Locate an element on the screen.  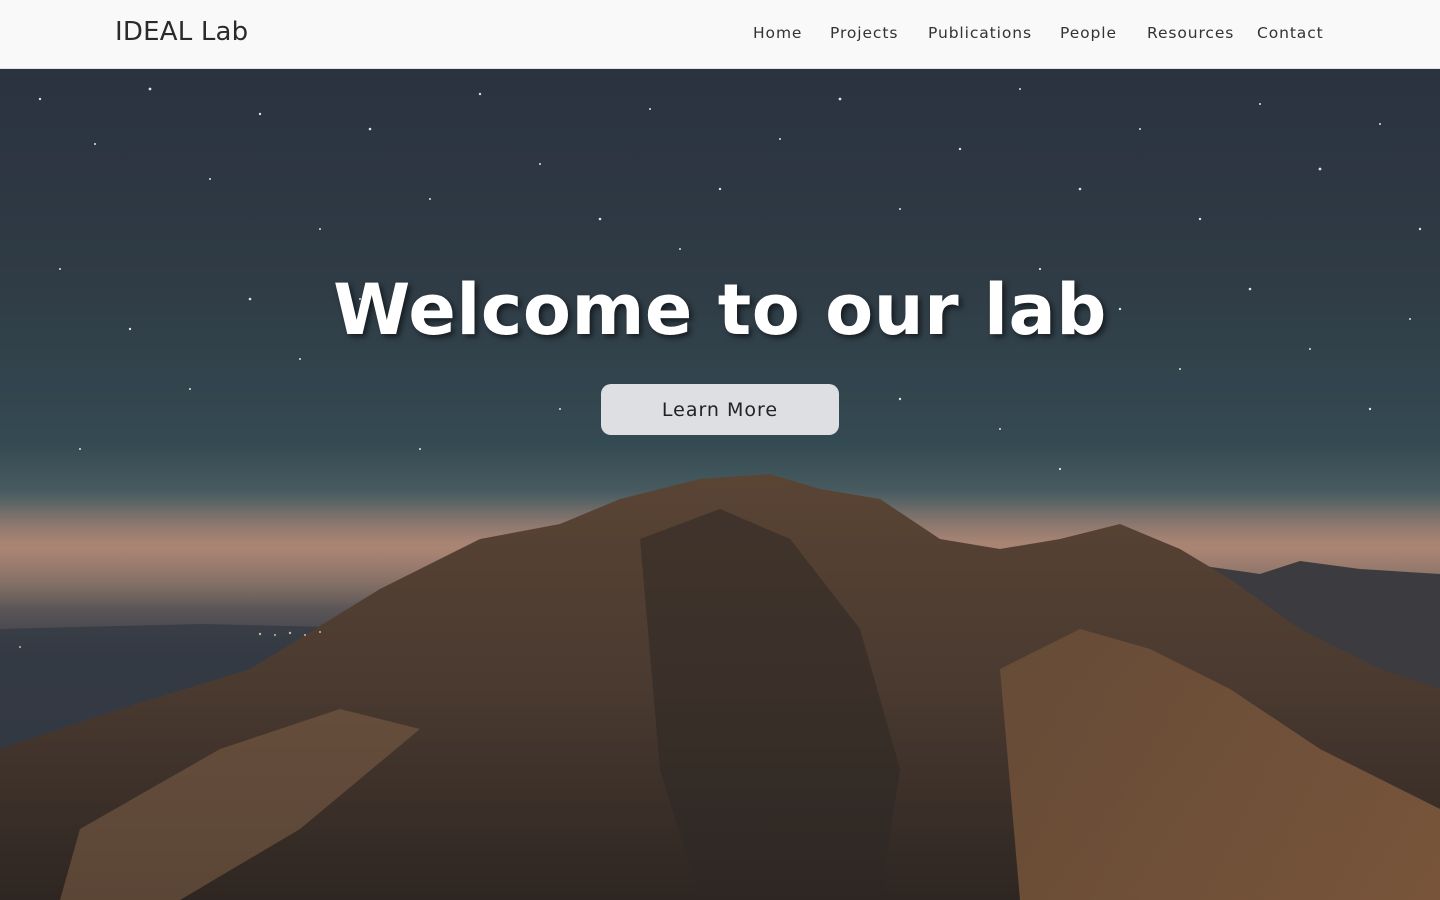
brand-logo-link: IDEAL Lab is located at coordinates (181, 32).